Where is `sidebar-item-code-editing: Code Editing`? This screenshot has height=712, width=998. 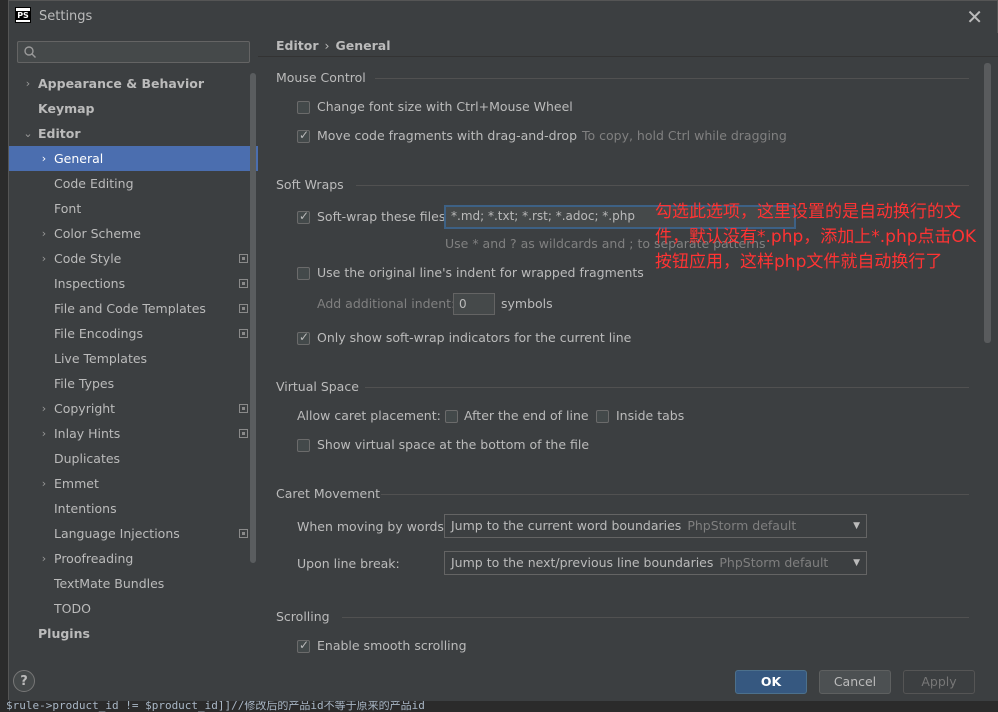
sidebar-item-code-editing: Code Editing is located at coordinates (133, 183).